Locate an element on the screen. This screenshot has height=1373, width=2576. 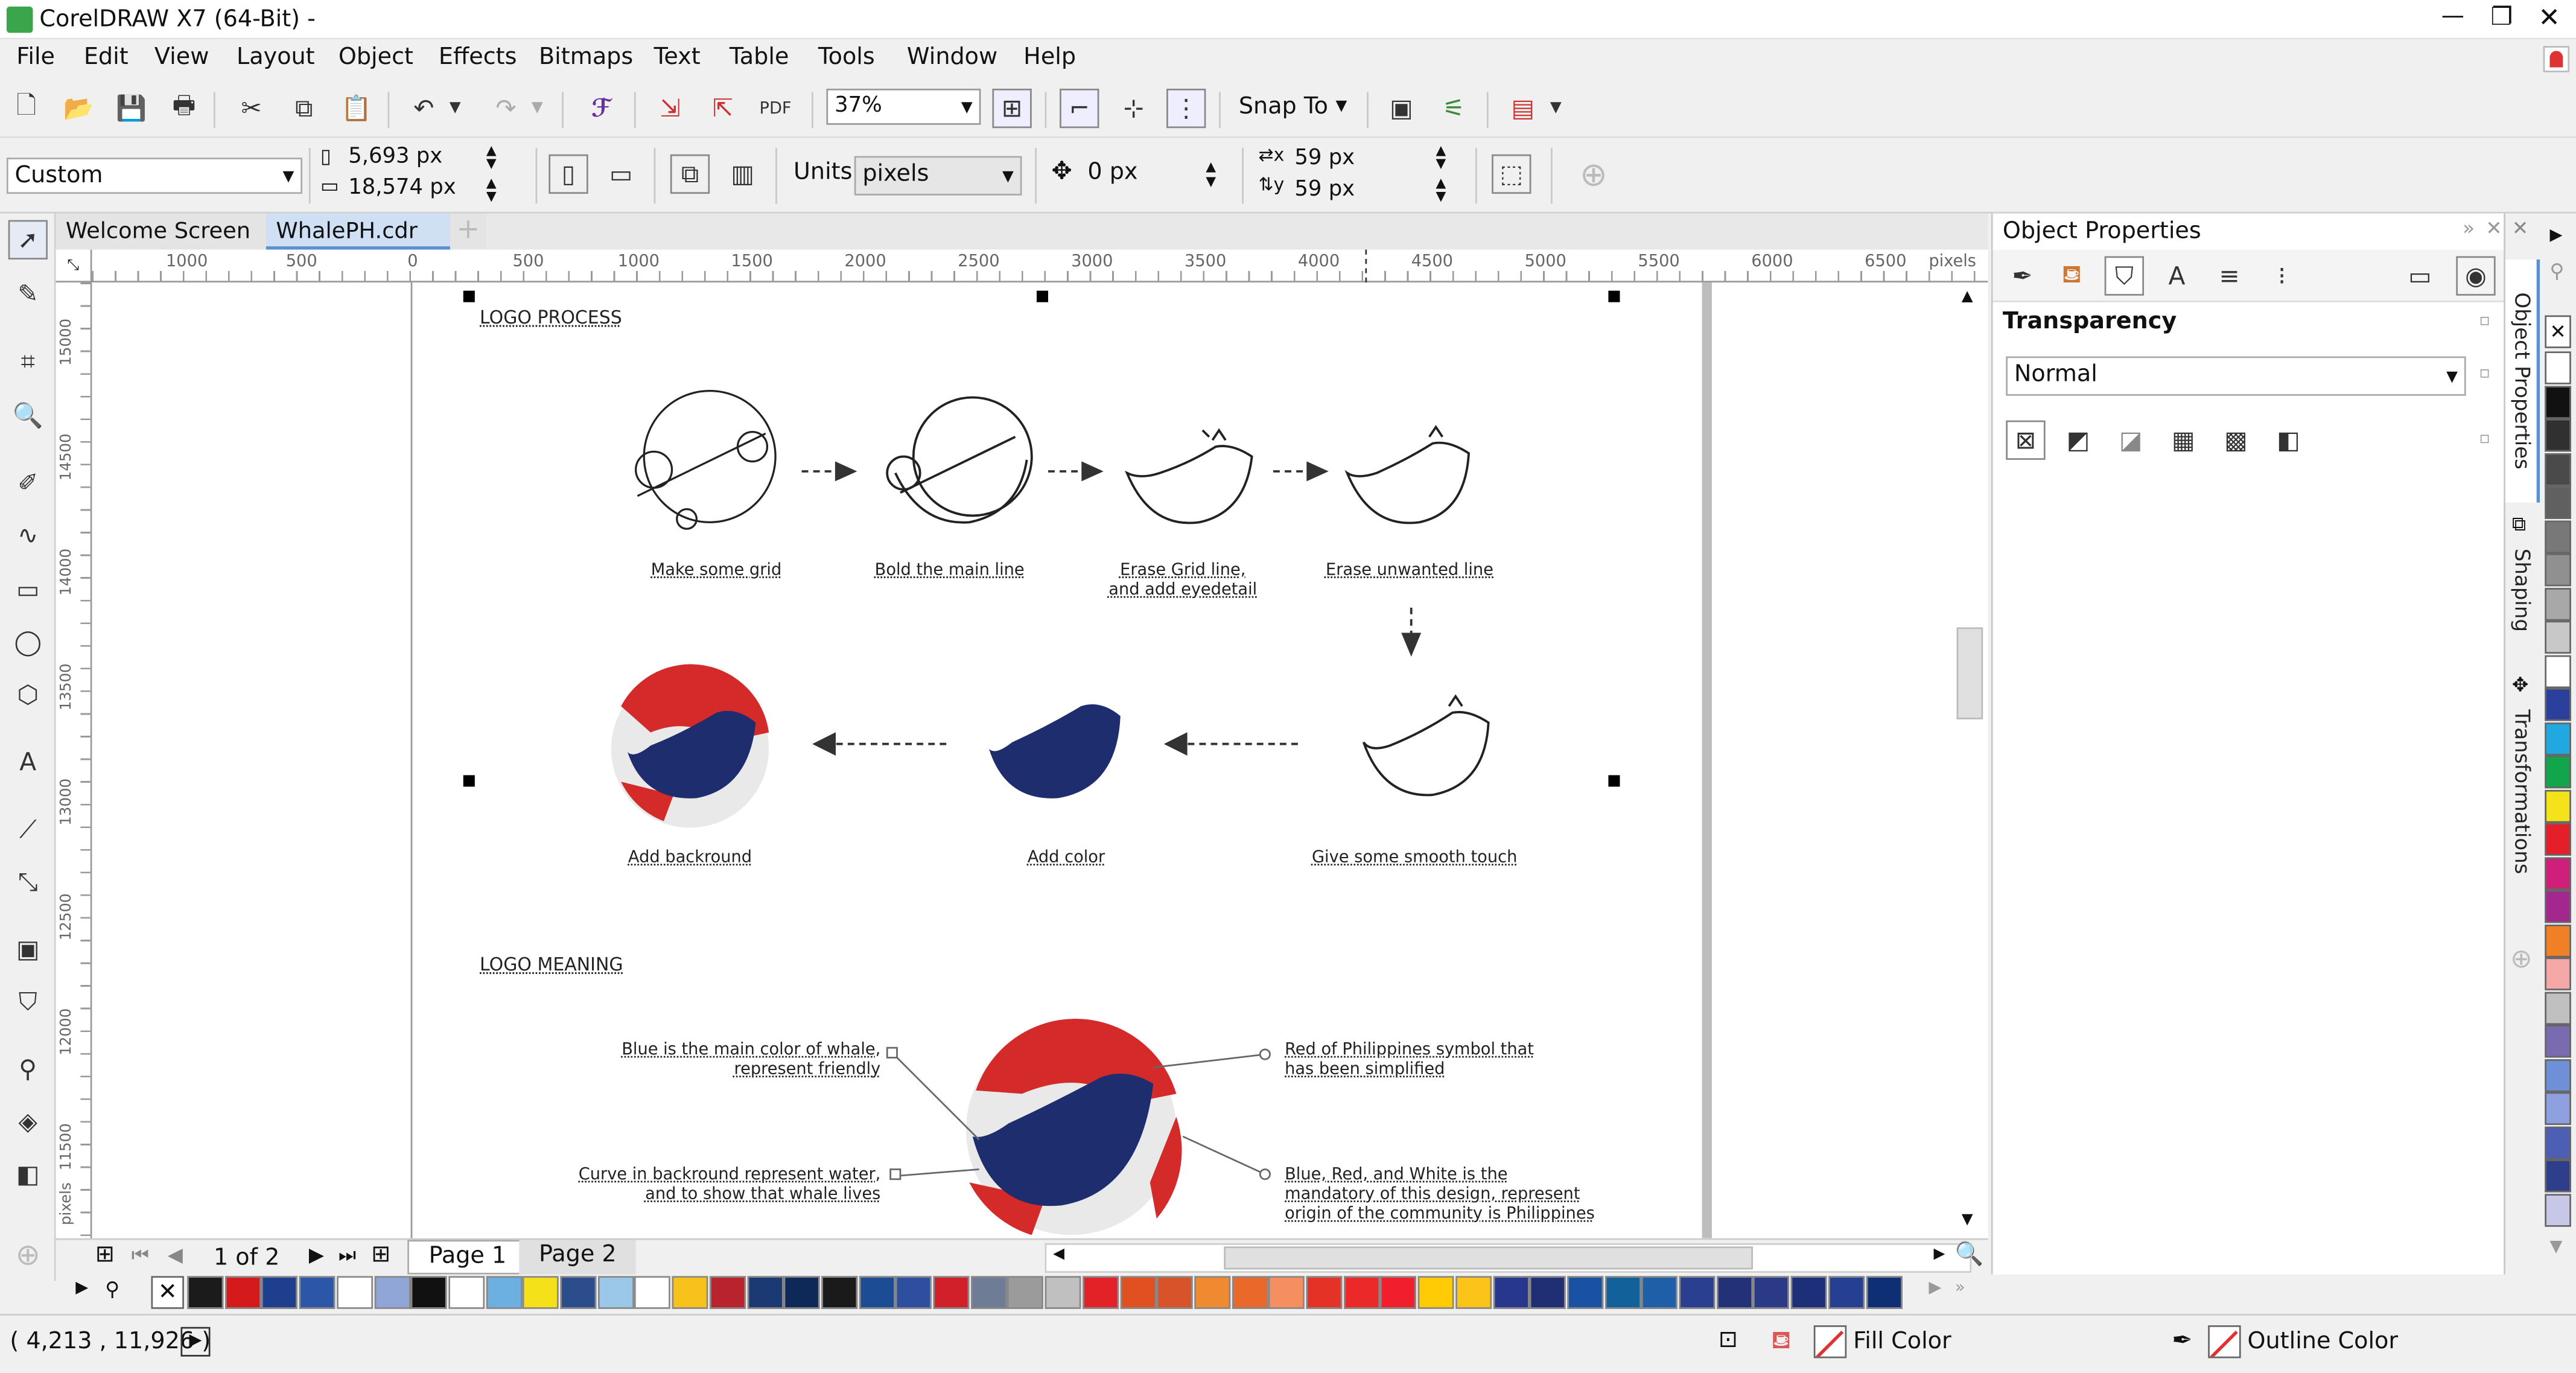
outline-tab-icon: ✒ is located at coordinates (2023, 276).